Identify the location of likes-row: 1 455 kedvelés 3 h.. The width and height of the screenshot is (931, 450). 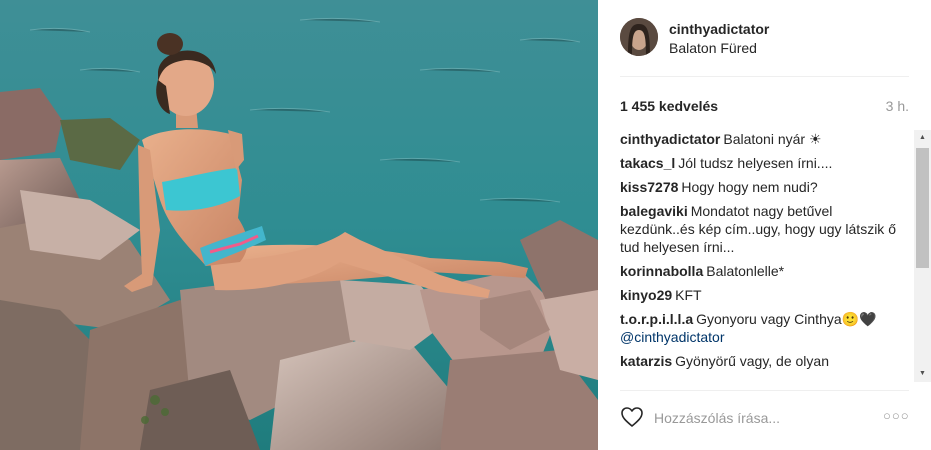
(764, 107).